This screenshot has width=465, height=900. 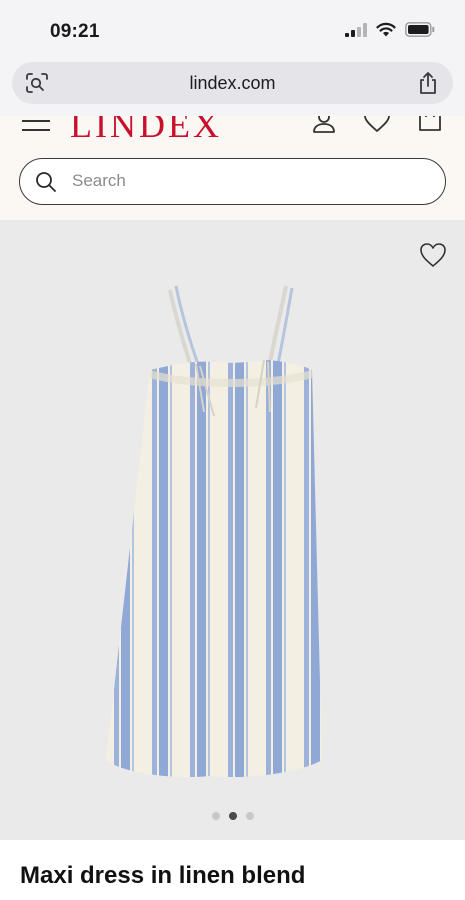 What do you see at coordinates (46, 182) in the screenshot?
I see `search-icon` at bounding box center [46, 182].